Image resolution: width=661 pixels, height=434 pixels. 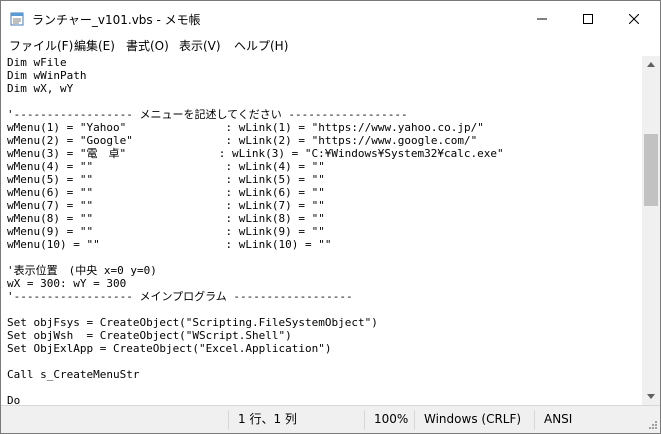 What do you see at coordinates (651, 170) in the screenshot?
I see `scrollbar-thumb` at bounding box center [651, 170].